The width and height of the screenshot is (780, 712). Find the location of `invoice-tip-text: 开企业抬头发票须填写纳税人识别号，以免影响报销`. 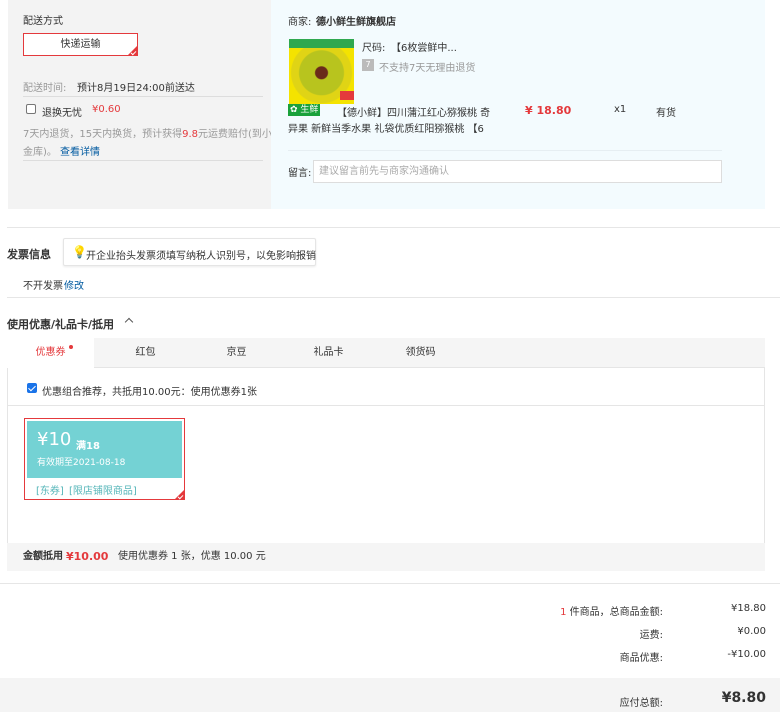

invoice-tip-text: 开企业抬头发票须填写纳税人识别号，以免影响报销 is located at coordinates (201, 256).